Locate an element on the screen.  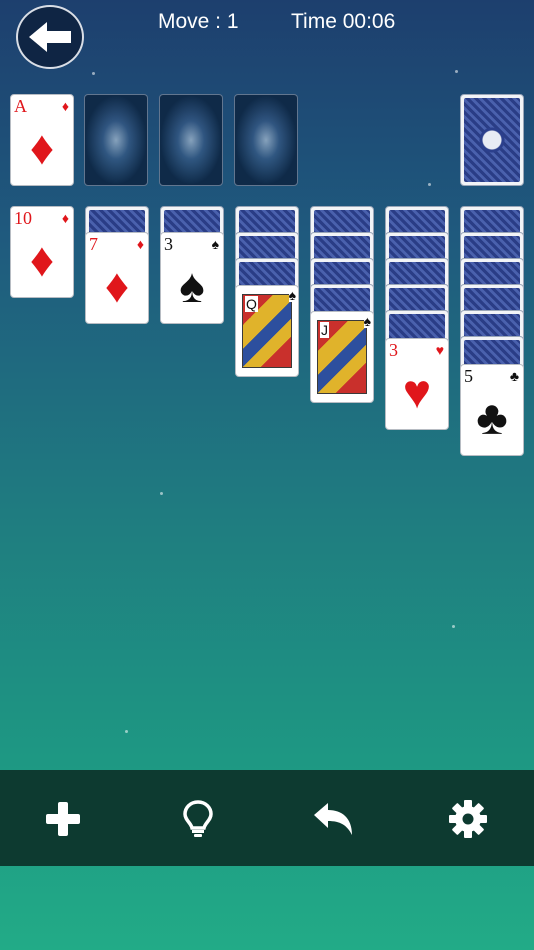
card-rank: A is located at coordinates (20, 106).